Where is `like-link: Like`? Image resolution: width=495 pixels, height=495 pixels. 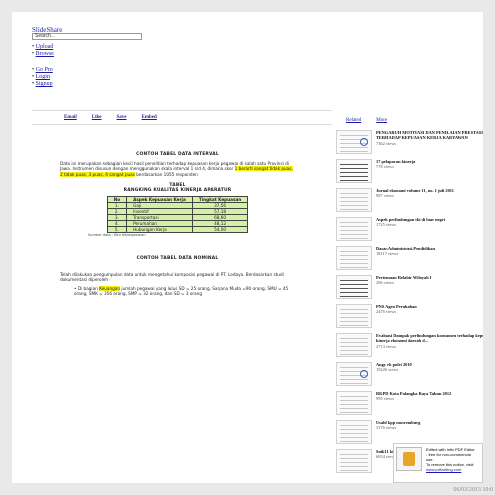 like-link: Like is located at coordinates (97, 117).